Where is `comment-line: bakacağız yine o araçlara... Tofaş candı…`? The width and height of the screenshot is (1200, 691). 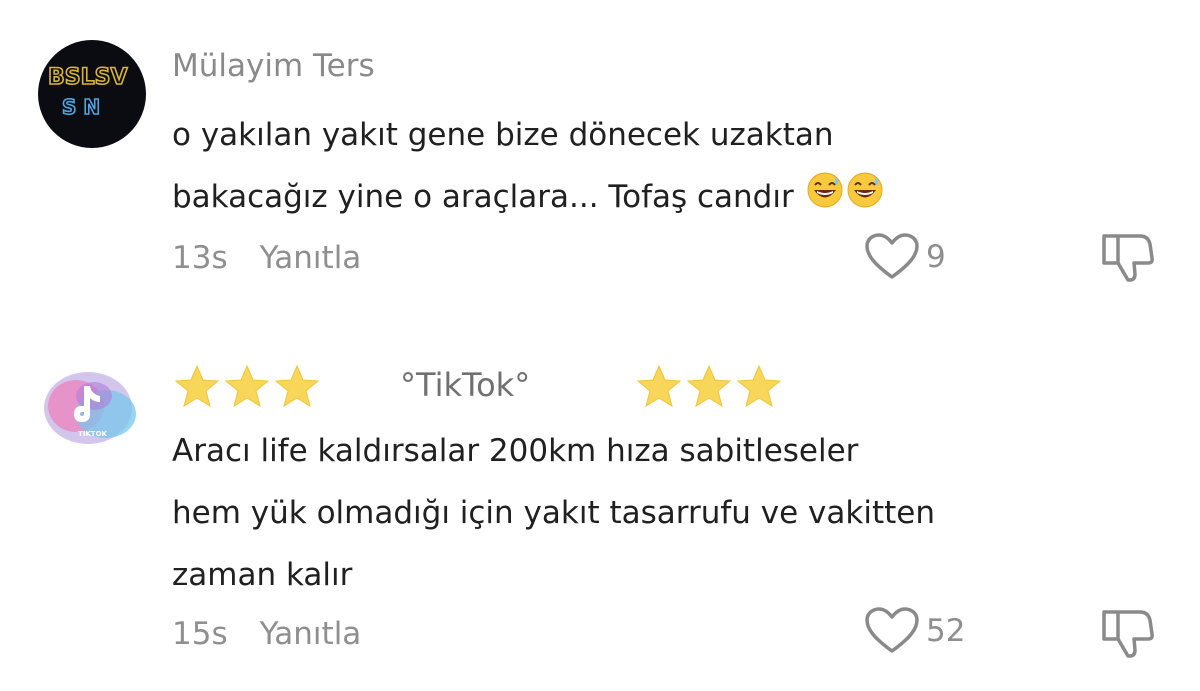 comment-line: bakacağız yine o araçlara... Tofaş candı… is located at coordinates (528, 198).